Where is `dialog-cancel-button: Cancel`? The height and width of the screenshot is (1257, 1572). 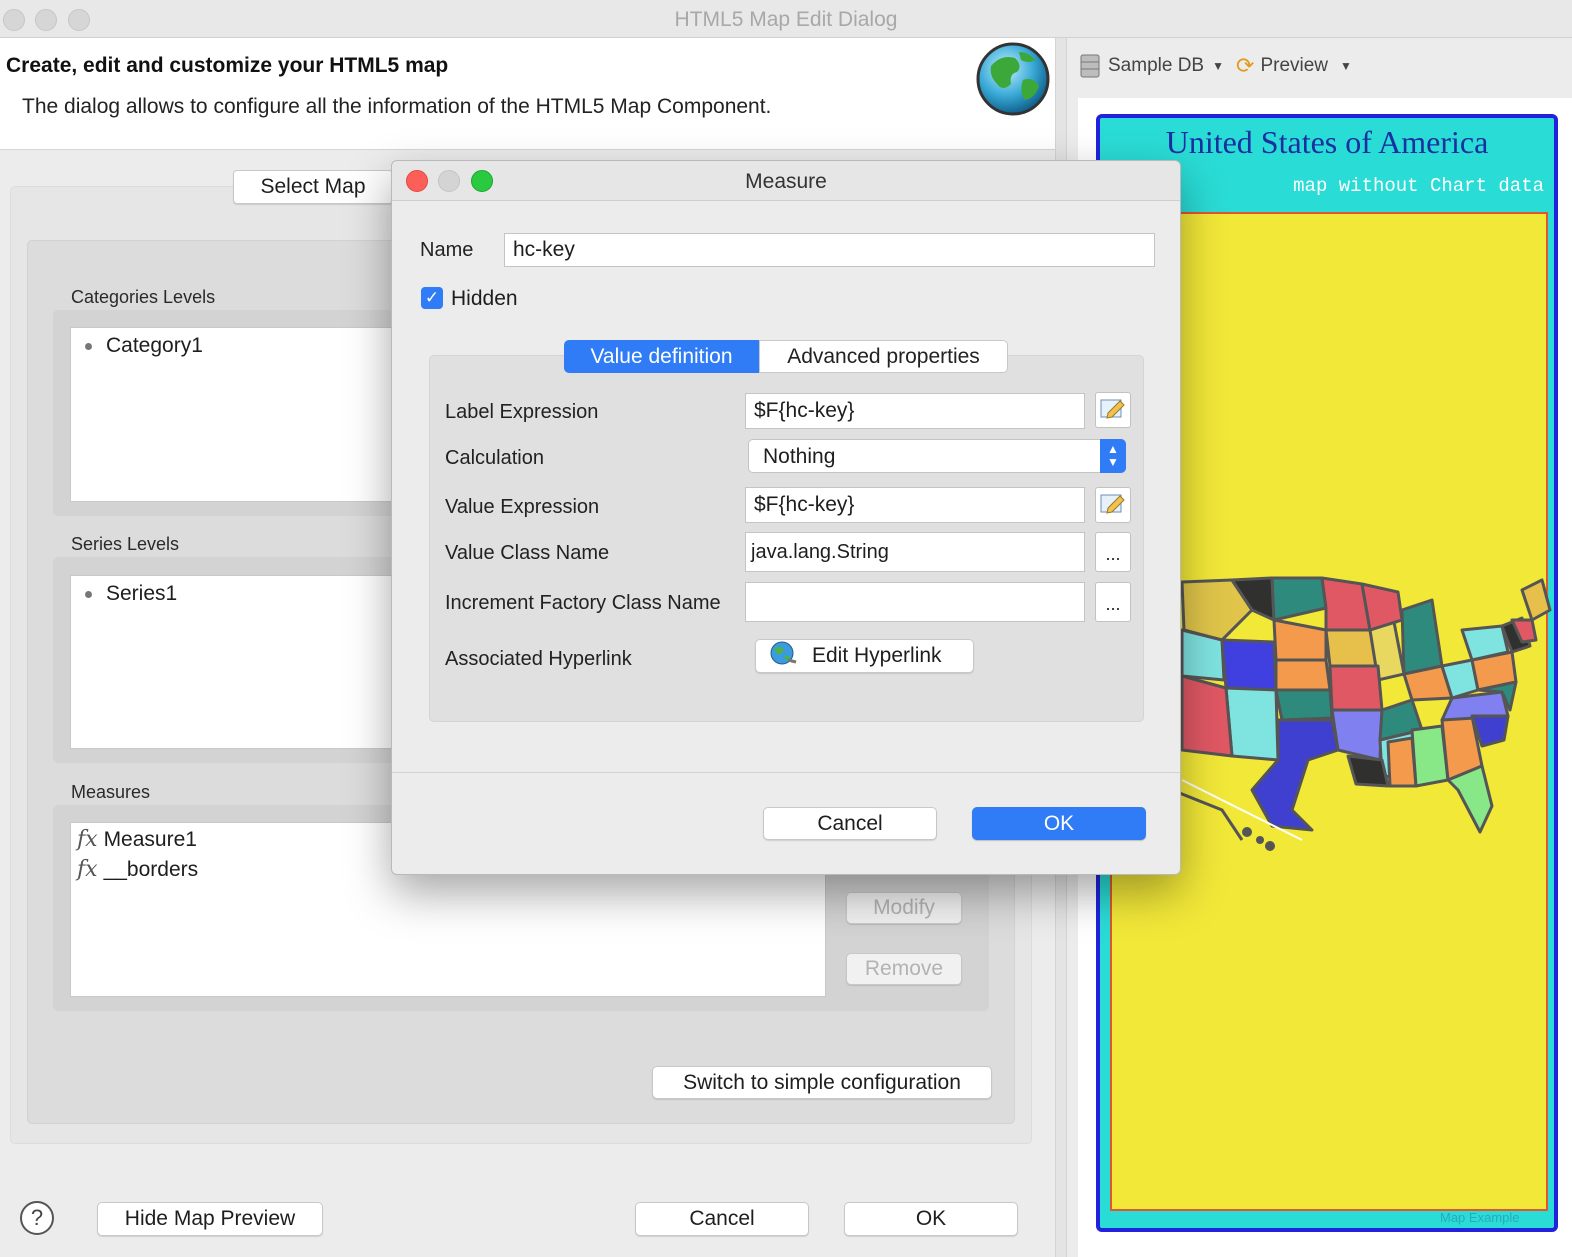
dialog-cancel-button: Cancel is located at coordinates (850, 823).